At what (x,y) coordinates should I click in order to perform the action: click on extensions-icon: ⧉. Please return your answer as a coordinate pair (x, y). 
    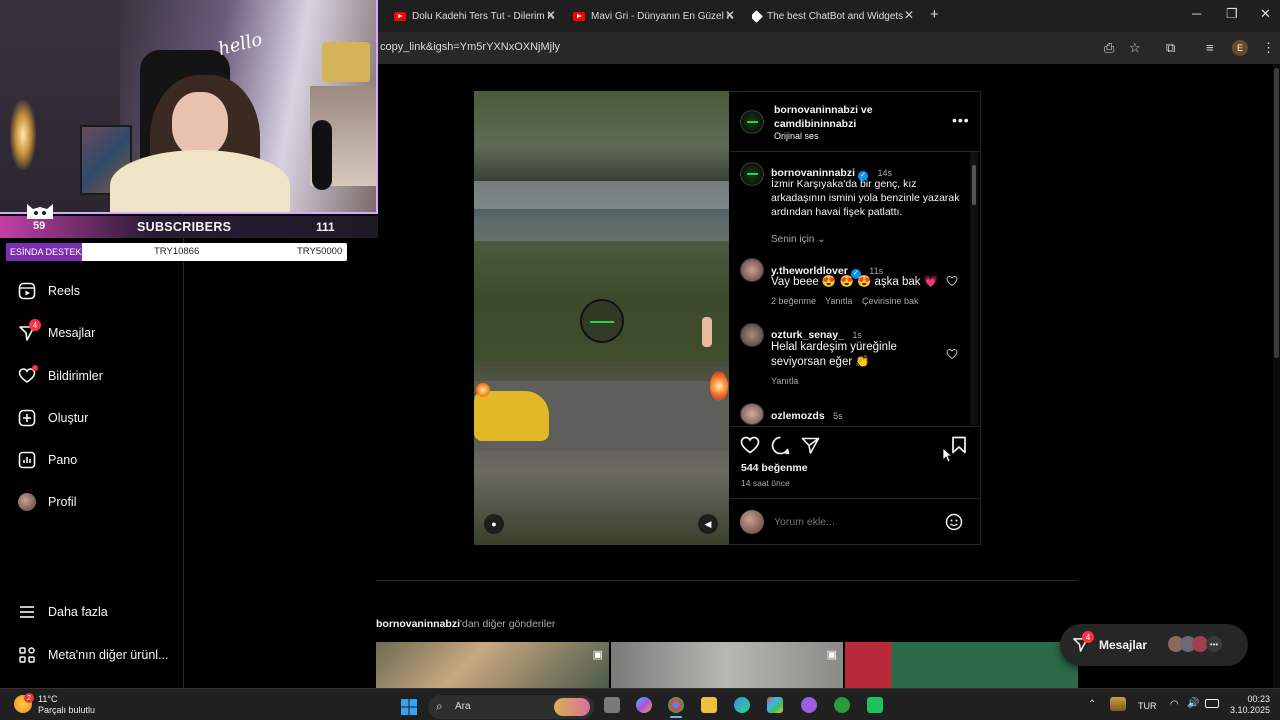
    Looking at the image, I should click on (1170, 48).